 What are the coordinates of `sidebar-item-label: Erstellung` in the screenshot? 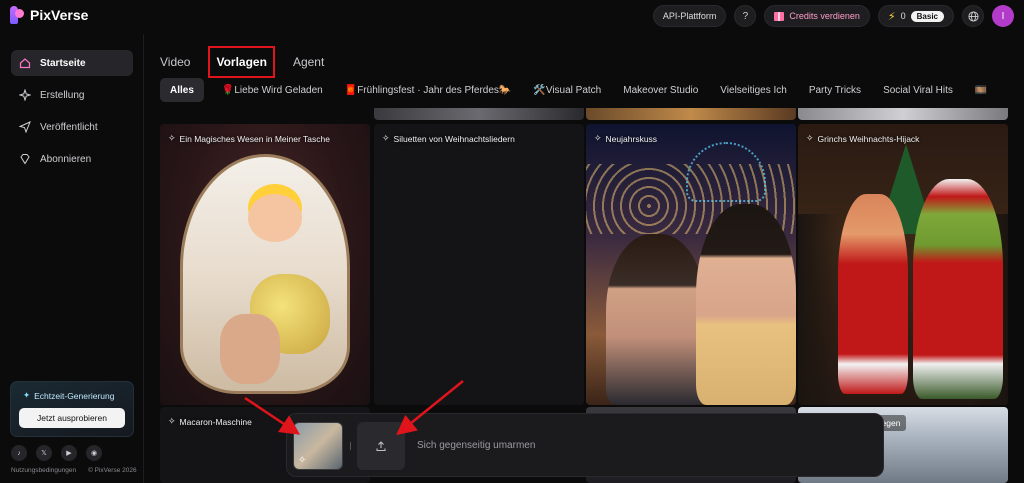 It's located at (62, 95).